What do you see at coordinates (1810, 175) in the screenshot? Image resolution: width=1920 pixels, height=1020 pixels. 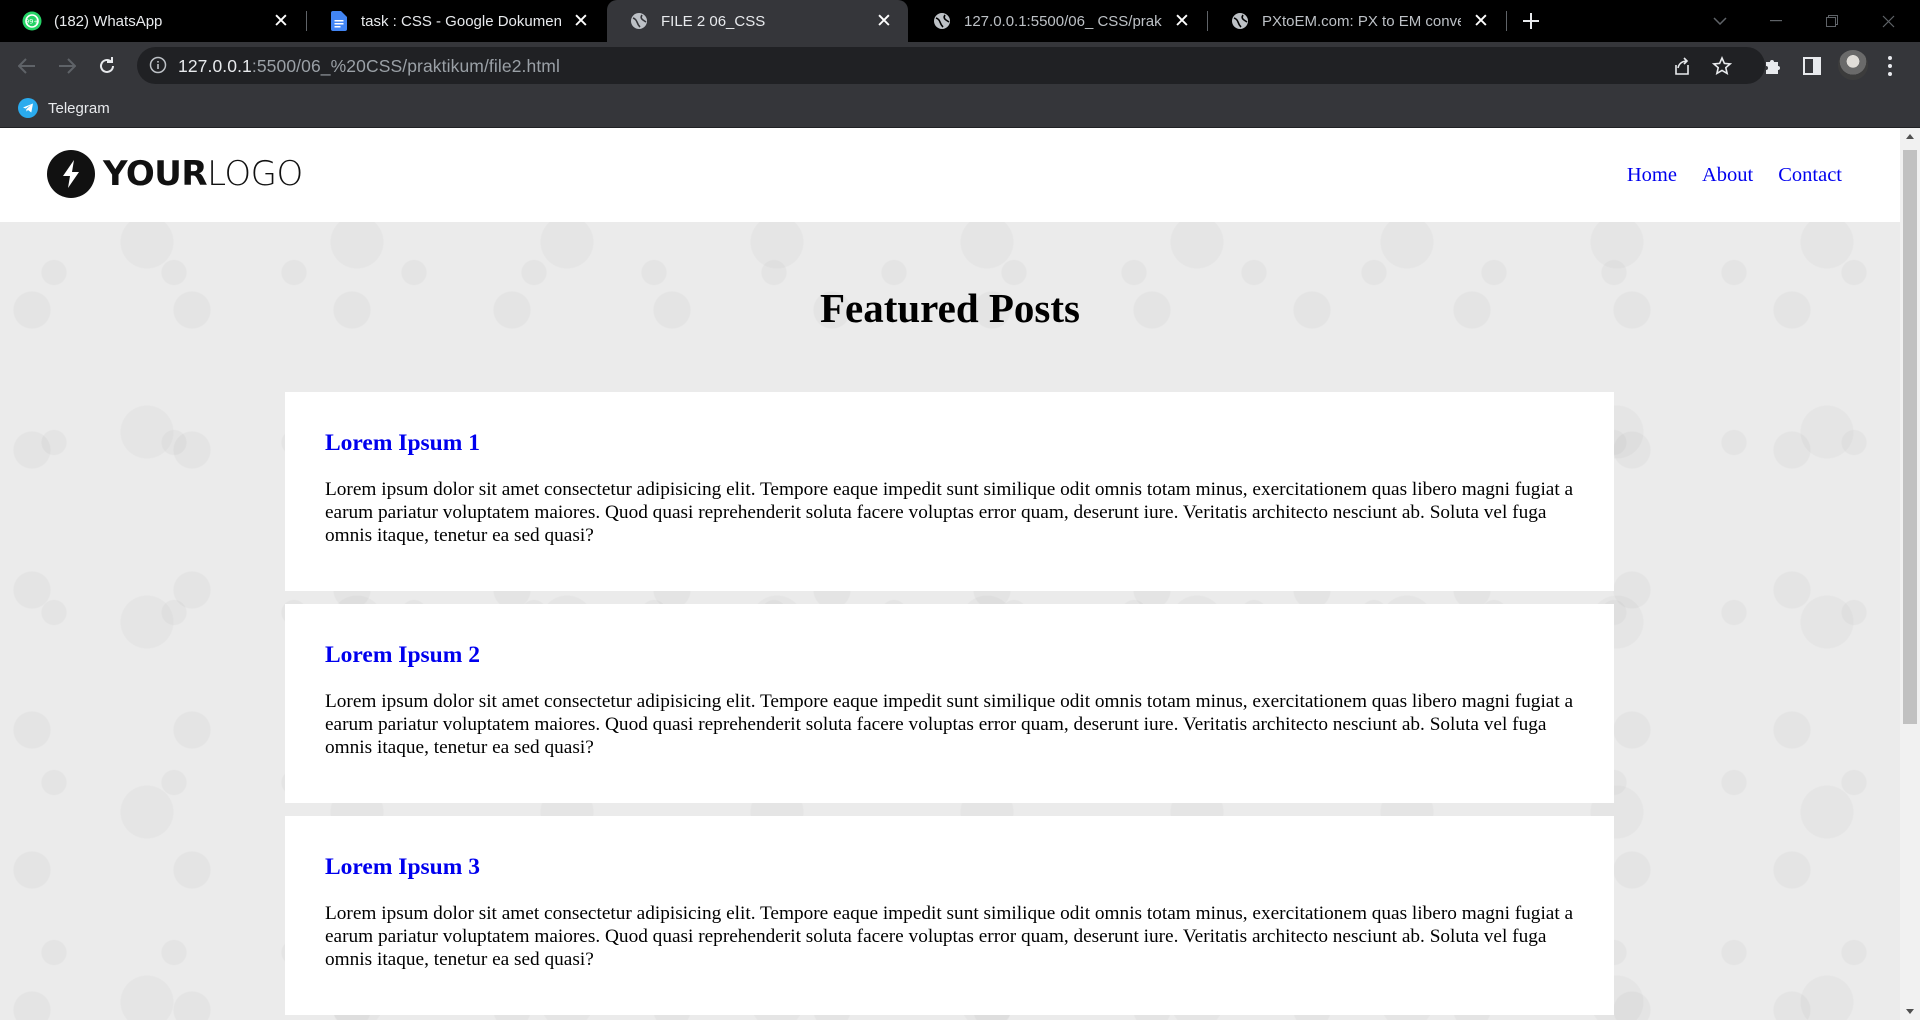 I see `nav-link-contact: Contact` at bounding box center [1810, 175].